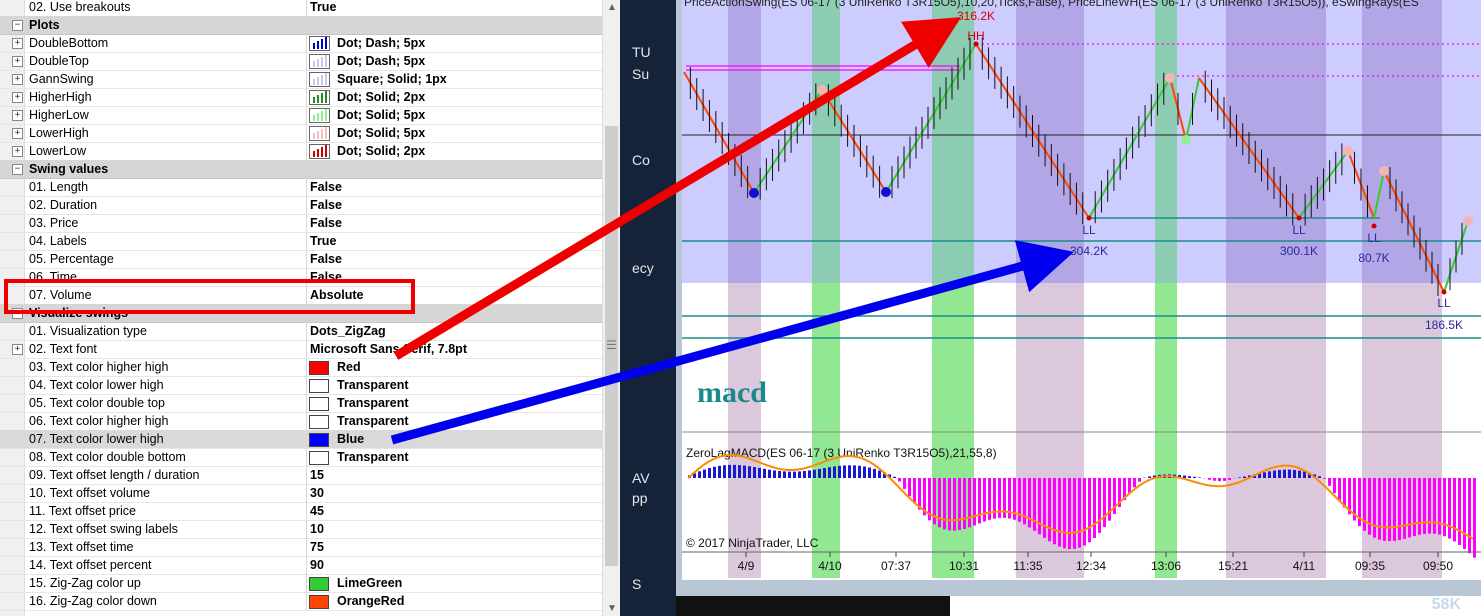 Image resolution: width=1481 pixels, height=616 pixels. I want to click on property-row: 05. Text color double top Transparent, so click(301, 403).